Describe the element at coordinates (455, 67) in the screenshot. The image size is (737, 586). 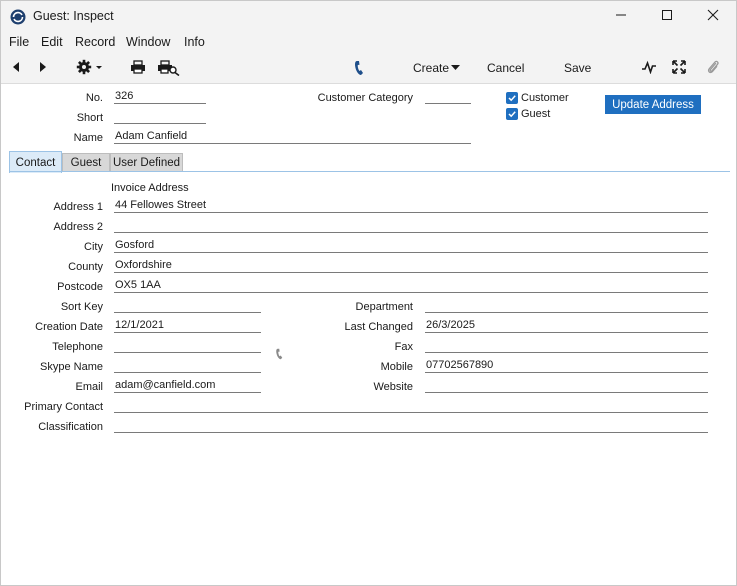
I see `chevron-down-icon` at that location.